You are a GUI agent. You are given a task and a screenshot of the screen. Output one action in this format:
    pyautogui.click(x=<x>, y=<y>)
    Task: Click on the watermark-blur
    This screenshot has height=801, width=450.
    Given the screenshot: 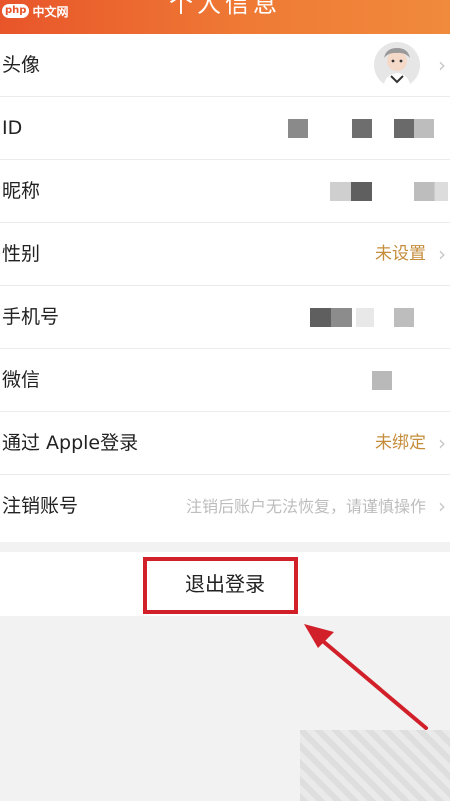 What is the action you would take?
    pyautogui.click(x=375, y=765)
    